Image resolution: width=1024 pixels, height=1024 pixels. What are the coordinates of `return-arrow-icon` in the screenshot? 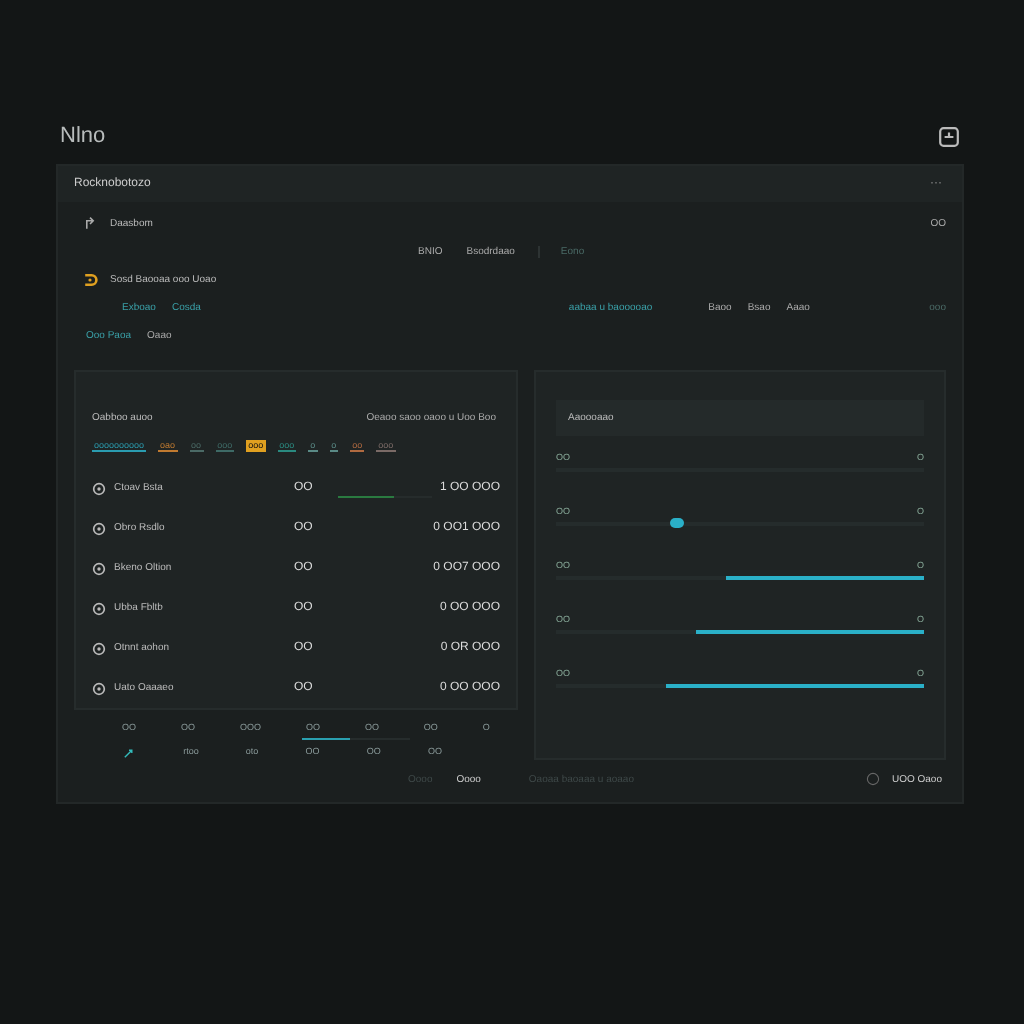 It's located at (90, 224).